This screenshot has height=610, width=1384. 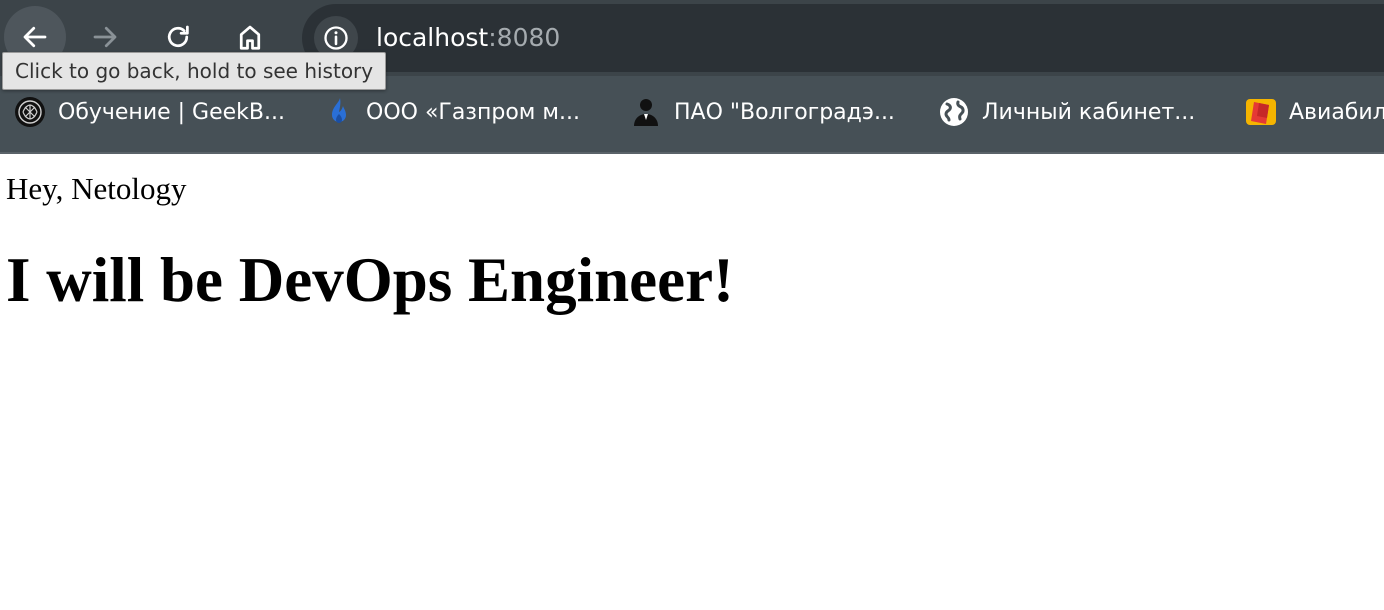 I want to click on back-button-tooltip: Click to go back, hold to see history, so click(x=194, y=71).